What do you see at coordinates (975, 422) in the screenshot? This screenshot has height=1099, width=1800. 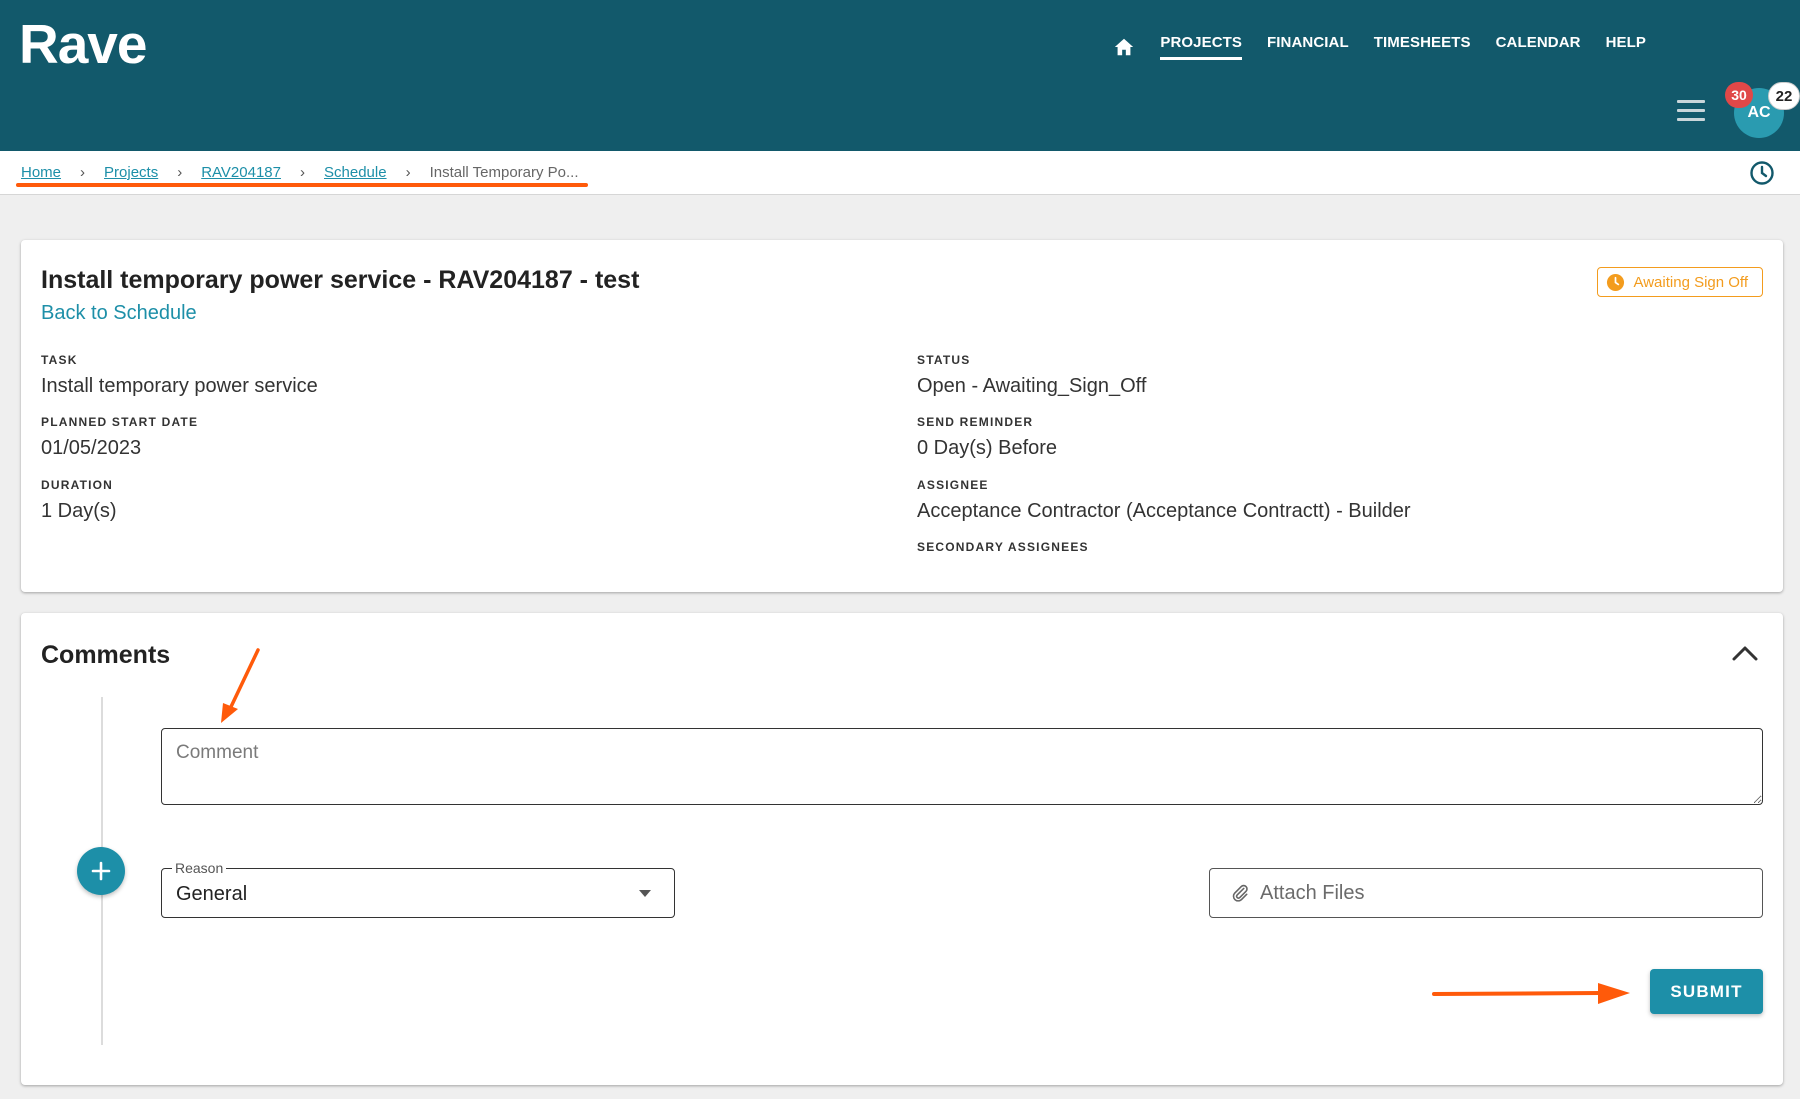 I see `field-label: SEND REMINDER` at bounding box center [975, 422].